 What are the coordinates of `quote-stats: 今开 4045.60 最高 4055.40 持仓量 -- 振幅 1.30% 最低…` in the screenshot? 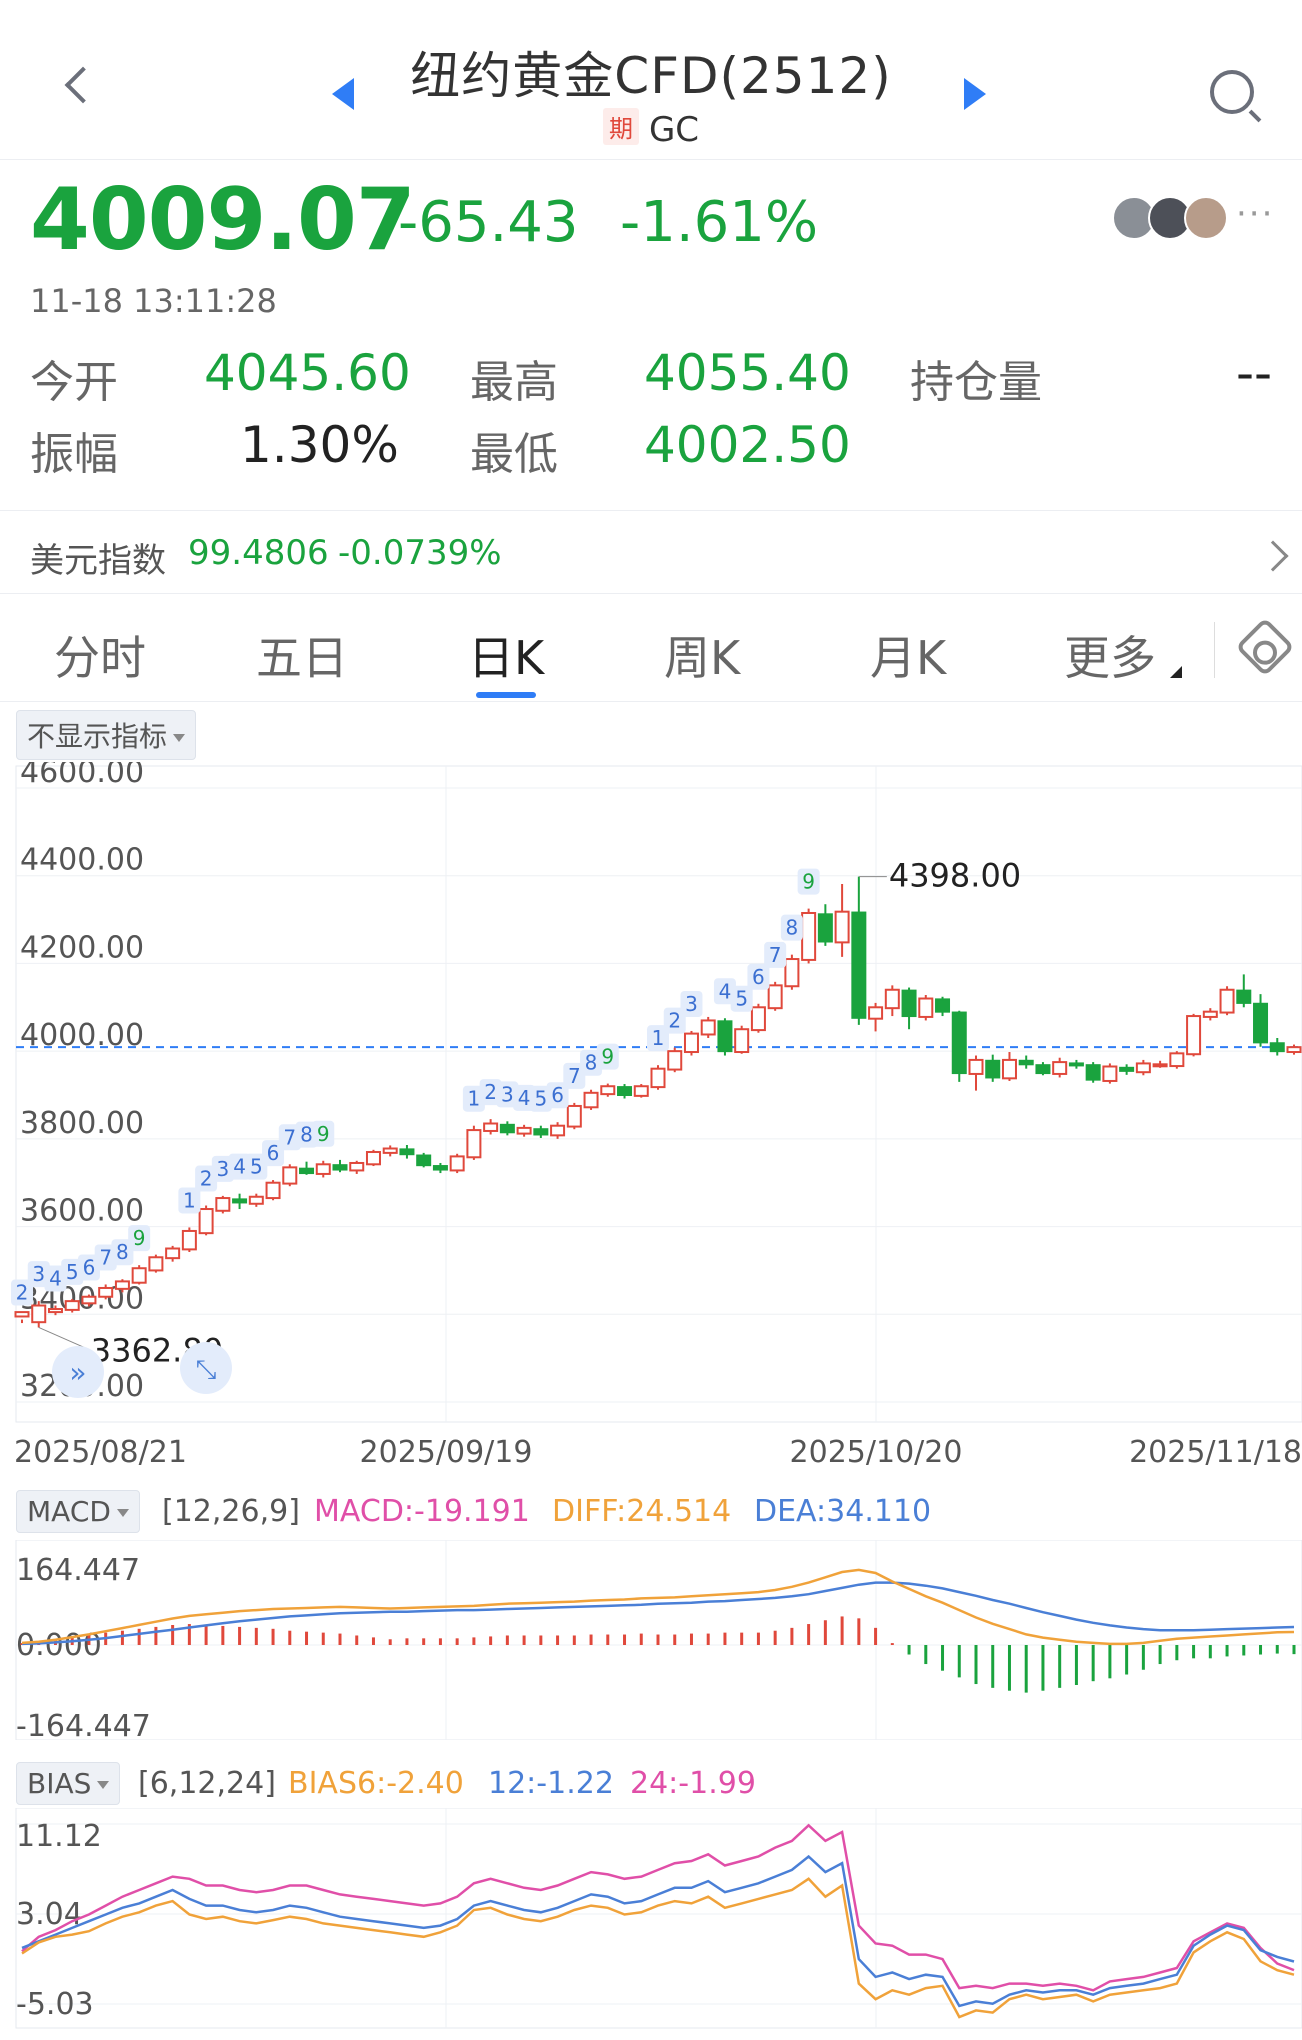 It's located at (651, 420).